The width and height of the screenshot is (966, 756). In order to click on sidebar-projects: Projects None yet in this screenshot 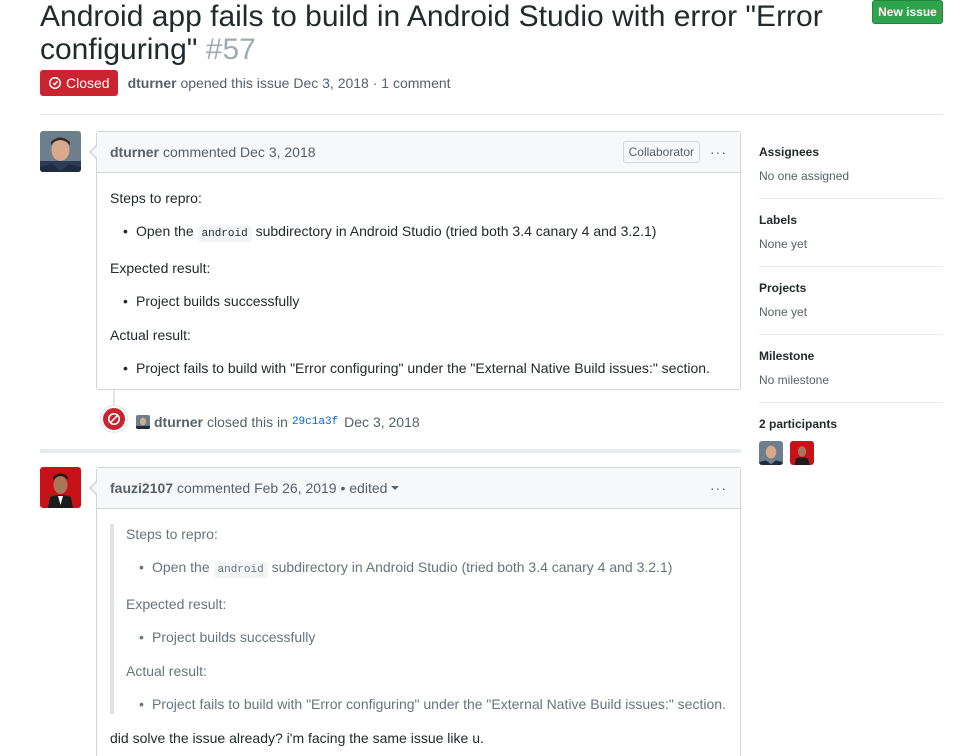, I will do `click(851, 301)`.